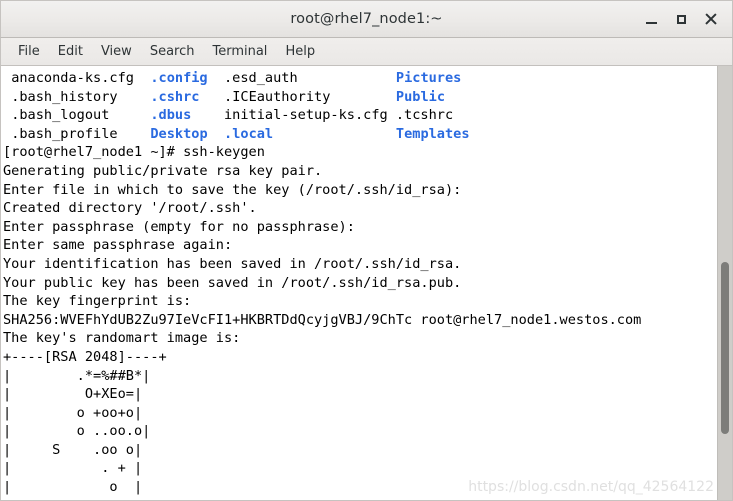  I want to click on listing-file: .bash_profile, so click(64, 133).